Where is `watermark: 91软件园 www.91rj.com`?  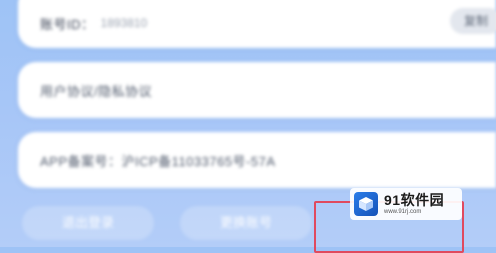 watermark: 91软件园 www.91rj.com is located at coordinates (406, 204).